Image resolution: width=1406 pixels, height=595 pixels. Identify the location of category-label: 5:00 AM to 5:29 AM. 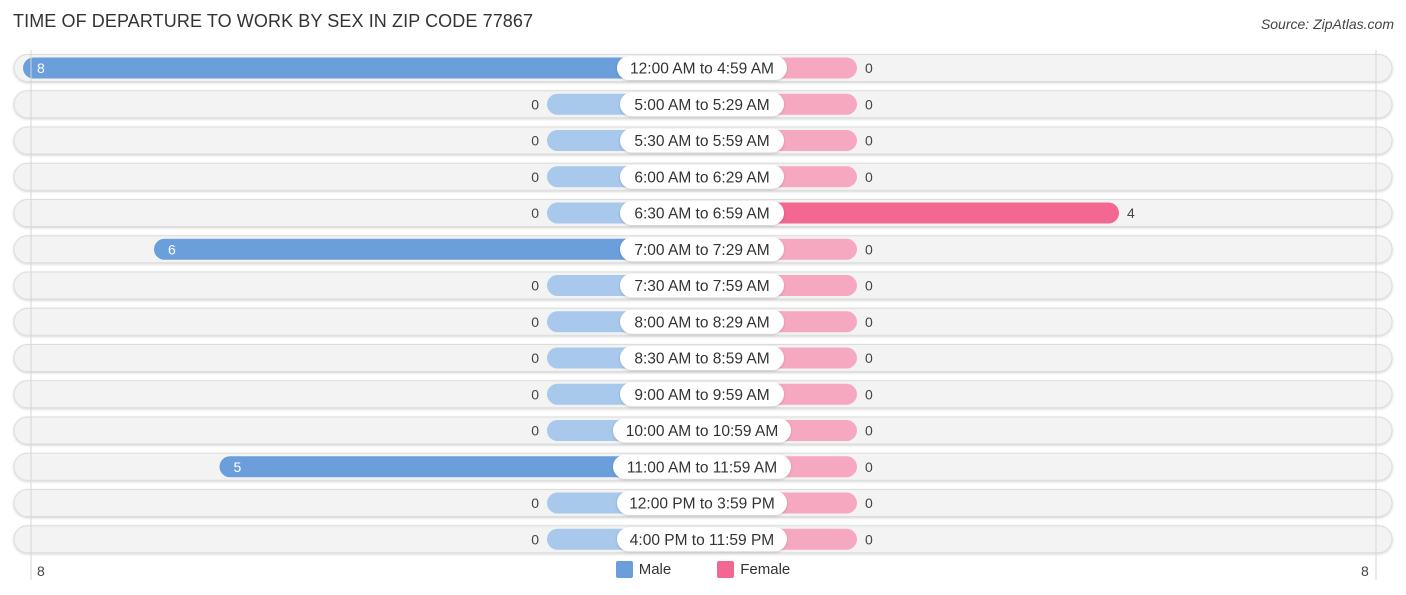
(701, 105).